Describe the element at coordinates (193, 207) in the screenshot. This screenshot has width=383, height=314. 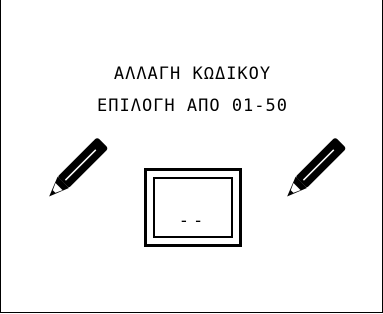
I see `code-entry-box: --` at that location.